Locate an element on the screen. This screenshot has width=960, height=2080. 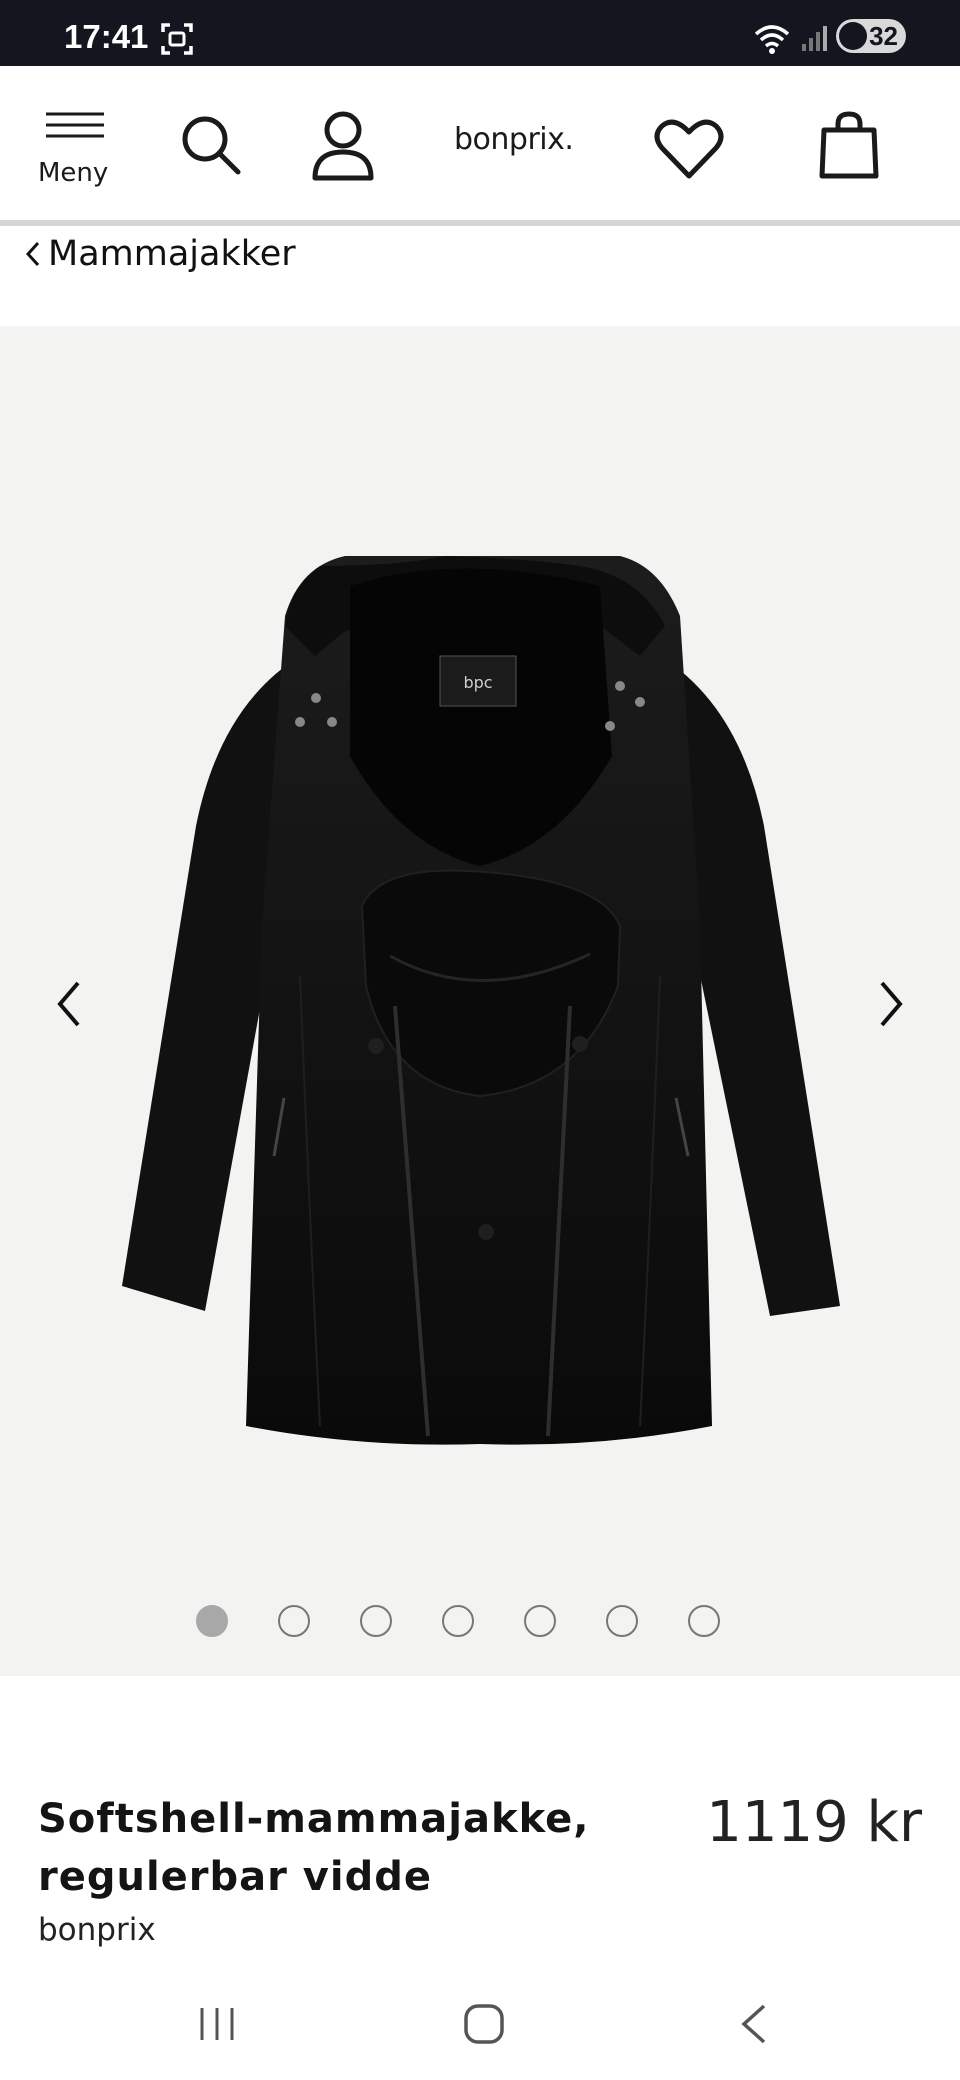
heart-icon is located at coordinates (689, 149).